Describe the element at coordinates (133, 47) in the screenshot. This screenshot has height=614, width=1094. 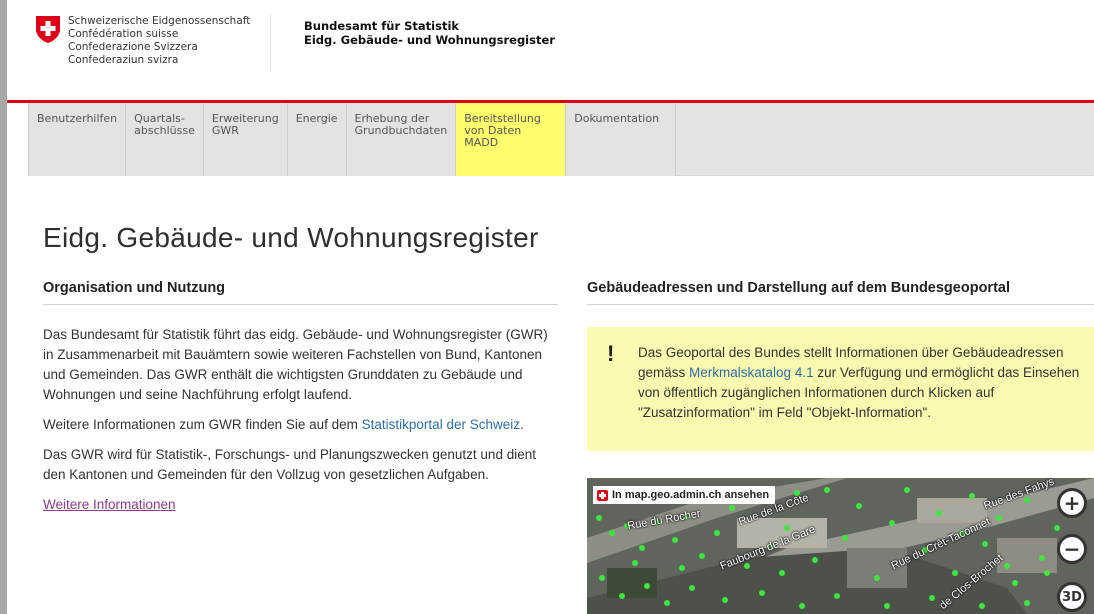
I see `confederation-it: Confederazione Svizzera` at that location.